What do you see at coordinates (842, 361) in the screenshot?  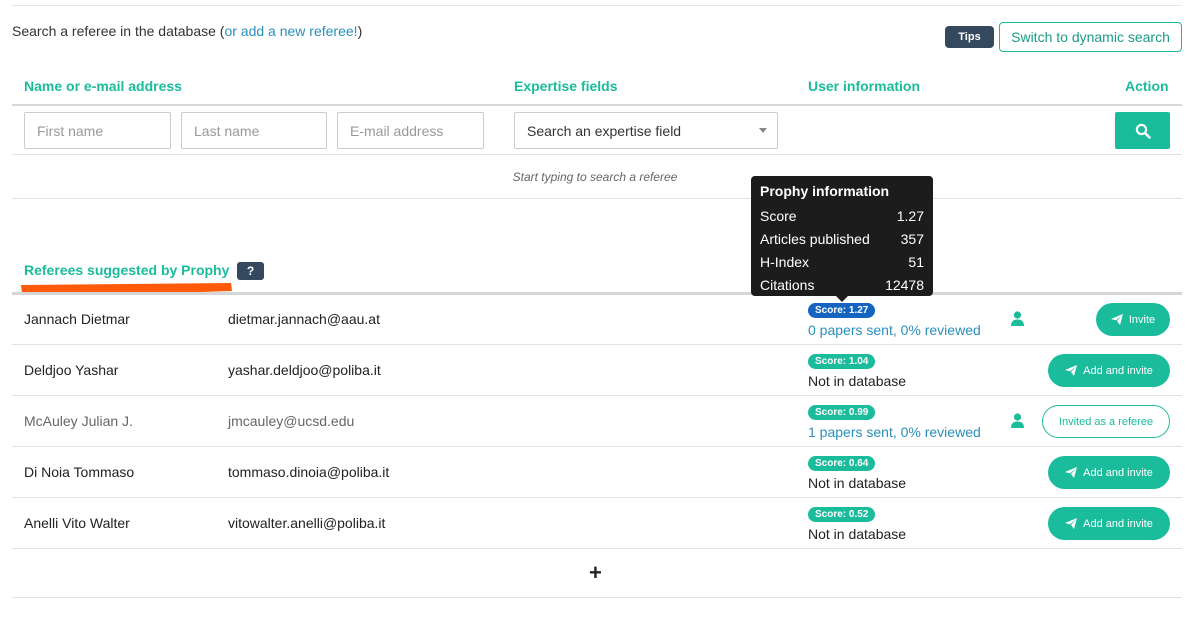 I see `score-badge: Score: 1.04` at bounding box center [842, 361].